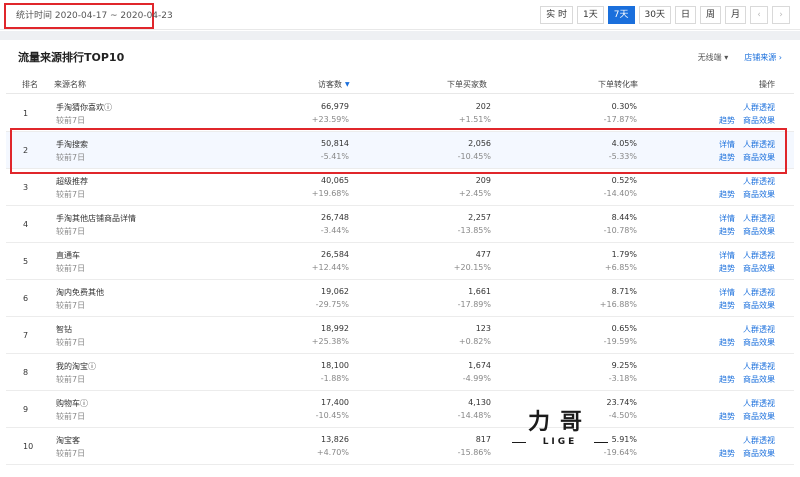 The image size is (800, 477). I want to click on period-week-button: 周, so click(710, 15).